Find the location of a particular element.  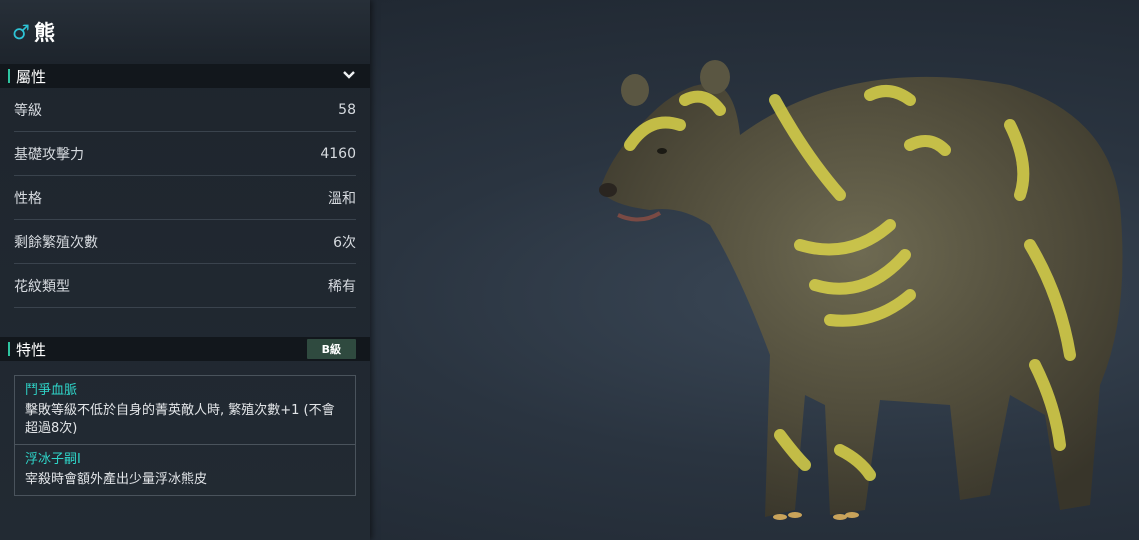

chevron-down-icon is located at coordinates (349, 76).